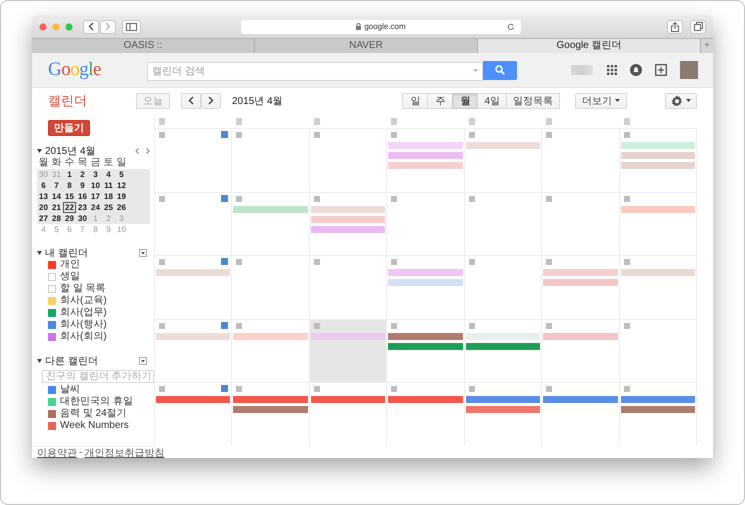  Describe the element at coordinates (511, 26) in the screenshot. I see `reload-icon` at that location.